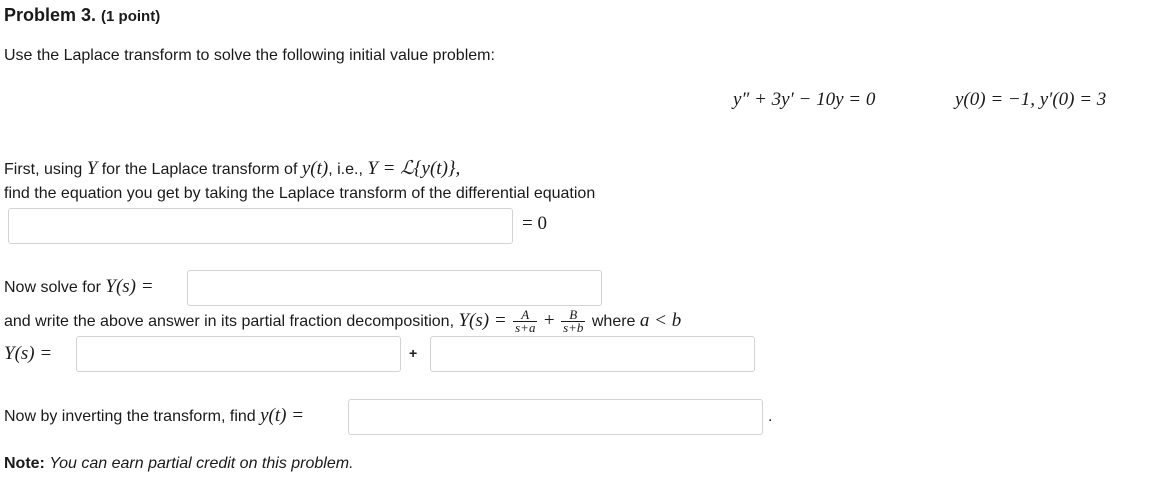 The width and height of the screenshot is (1173, 501). I want to click on Ys-label: Y(s) =, so click(28, 353).